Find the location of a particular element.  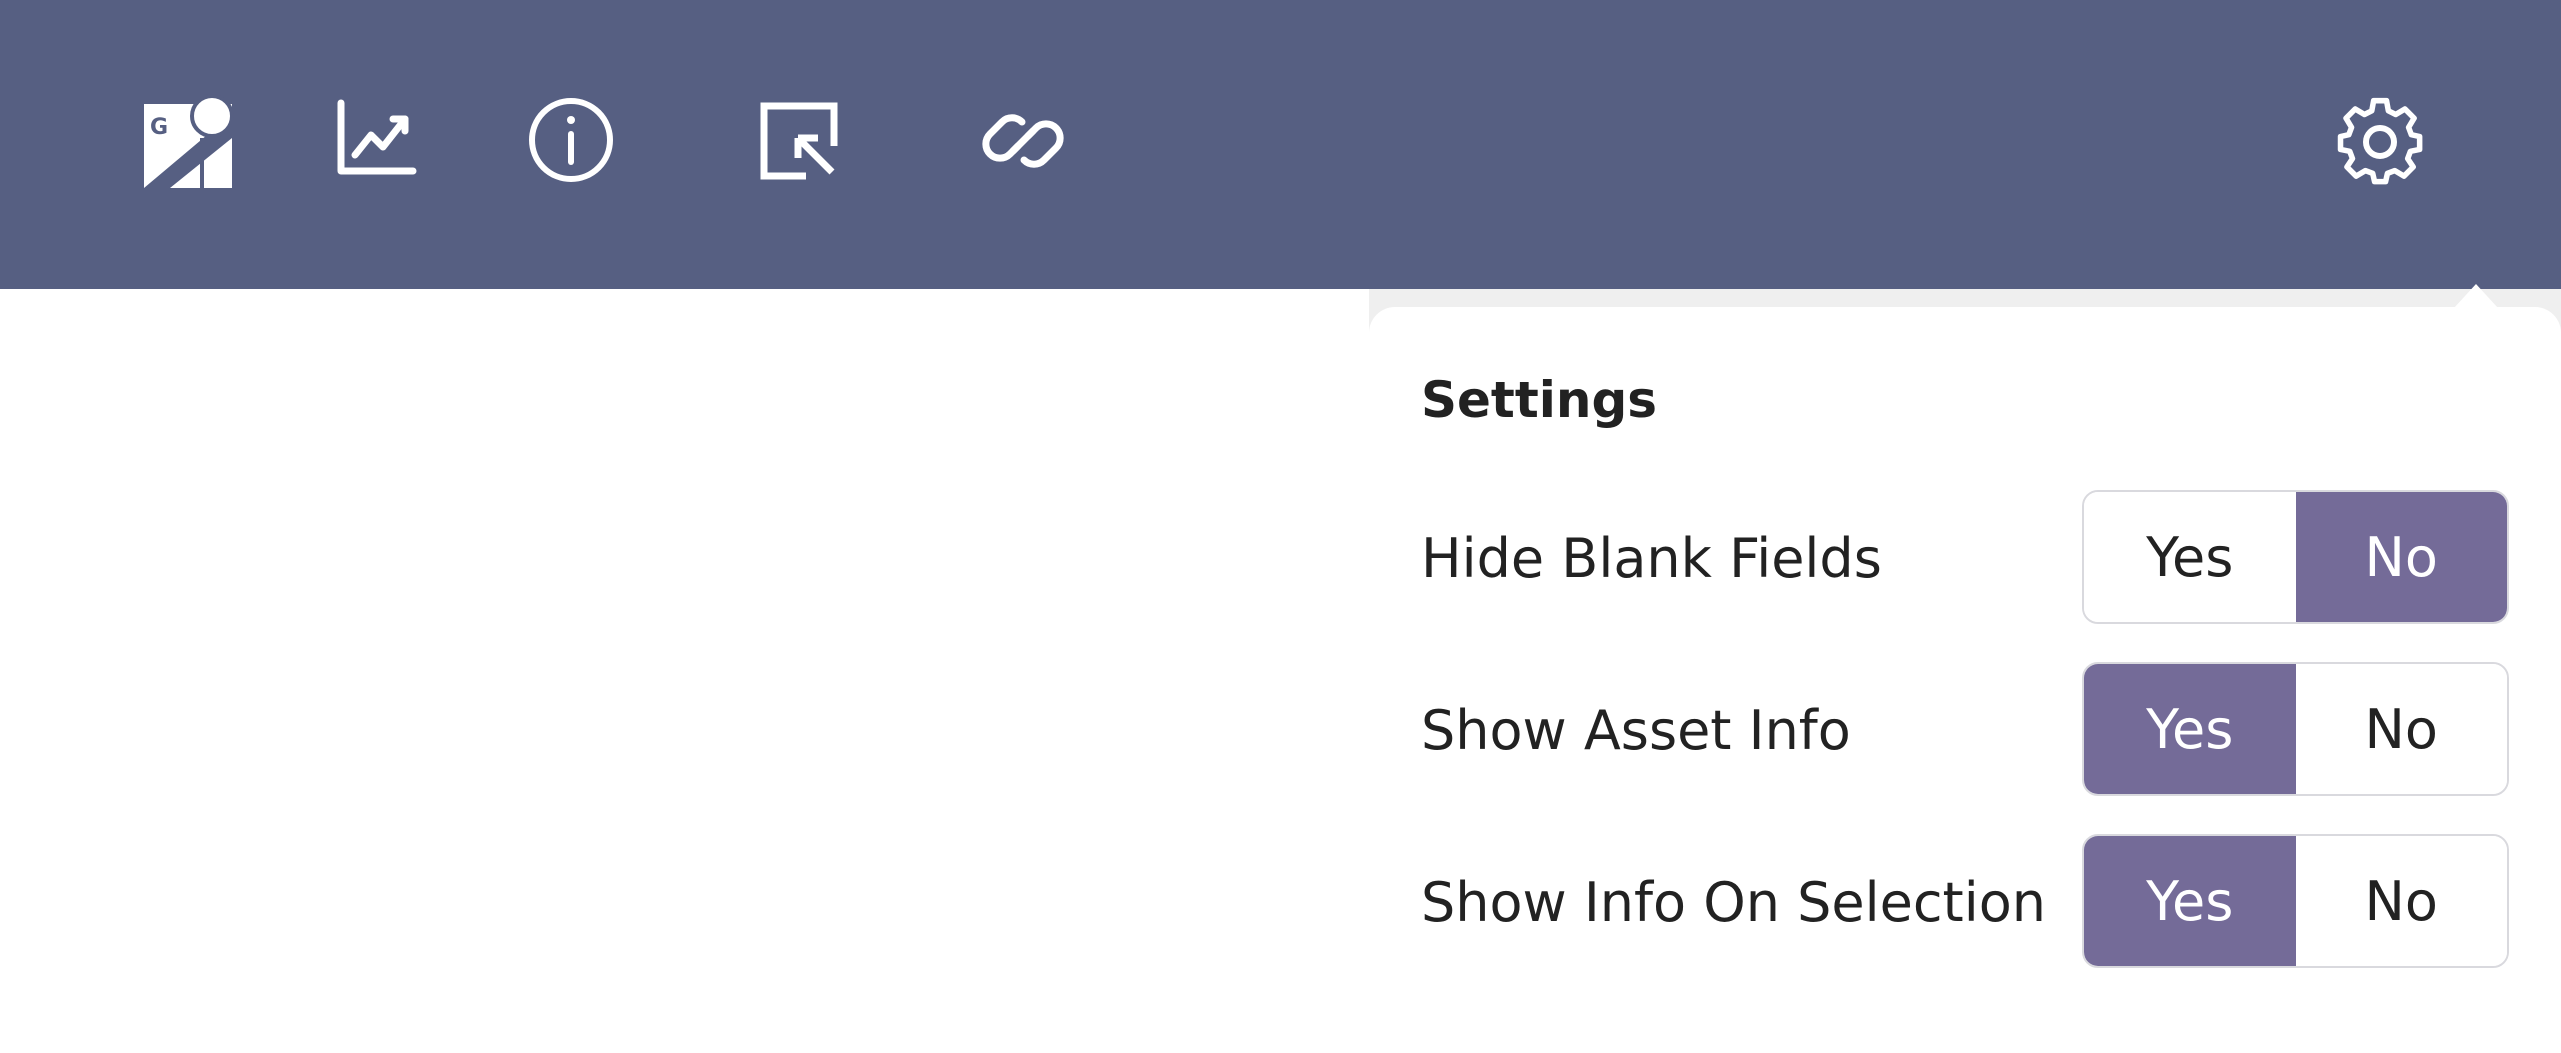

setting-label: Hide Blank Fields is located at coordinates (1651, 558).